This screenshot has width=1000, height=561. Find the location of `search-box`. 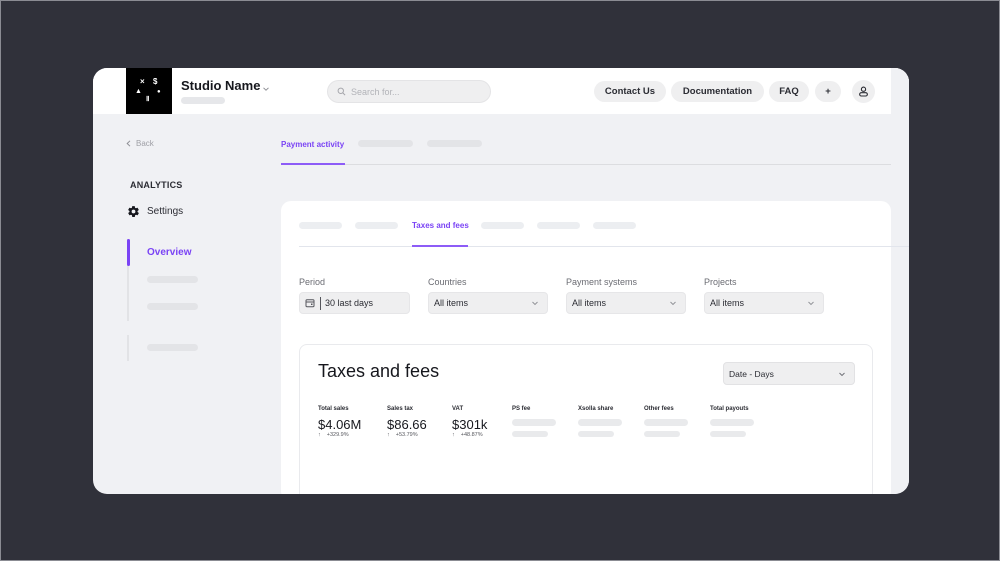

search-box is located at coordinates (409, 91).